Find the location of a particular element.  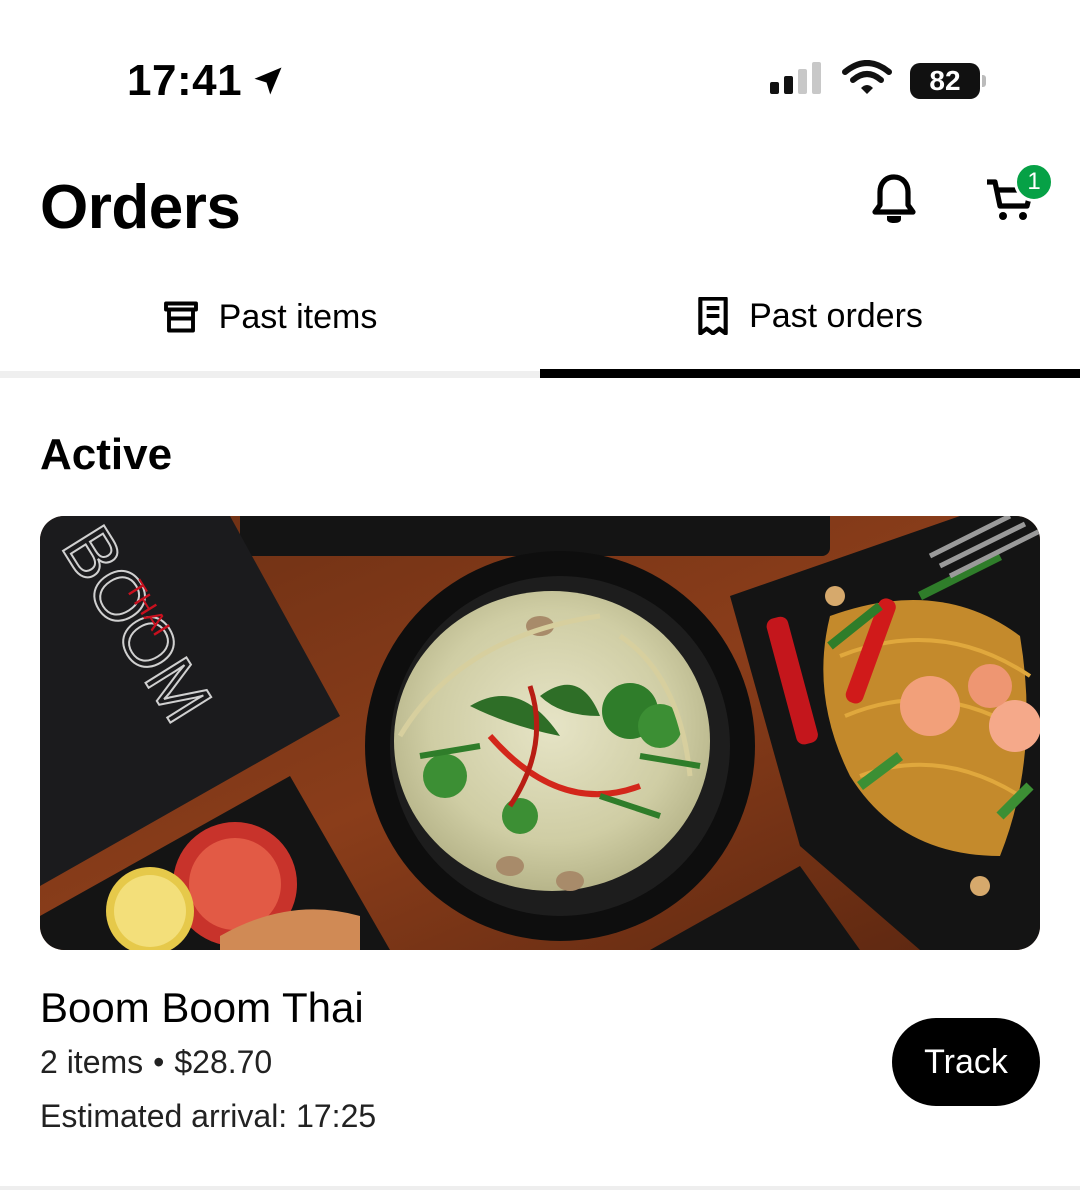

battery-indicator: 82 is located at coordinates (948, 80).